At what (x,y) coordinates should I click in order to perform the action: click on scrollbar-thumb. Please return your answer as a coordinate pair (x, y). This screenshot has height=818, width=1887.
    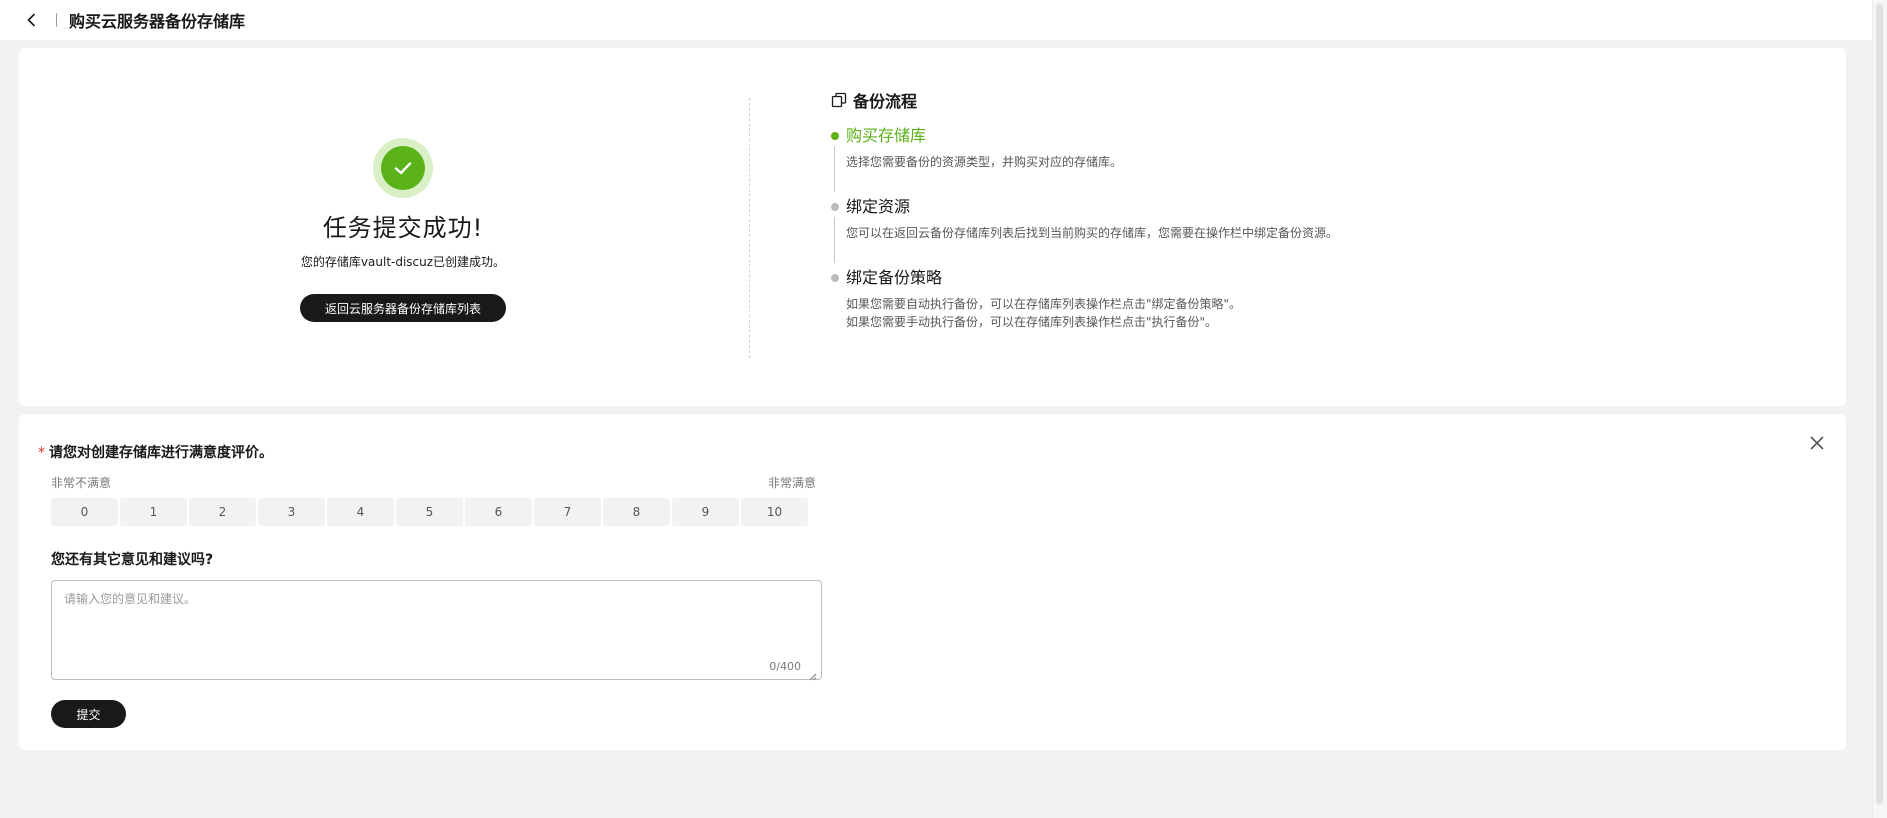
    Looking at the image, I should click on (1879, 404).